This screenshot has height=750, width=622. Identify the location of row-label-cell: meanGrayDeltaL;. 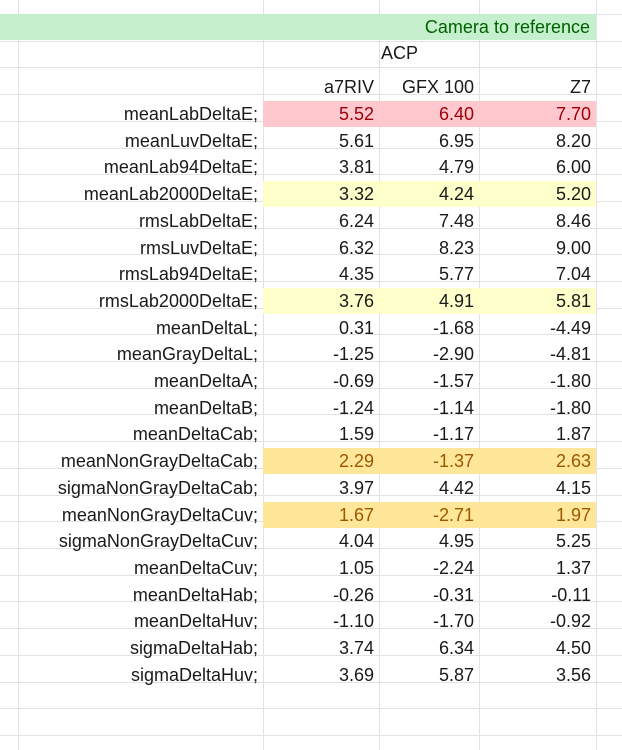
(131, 354).